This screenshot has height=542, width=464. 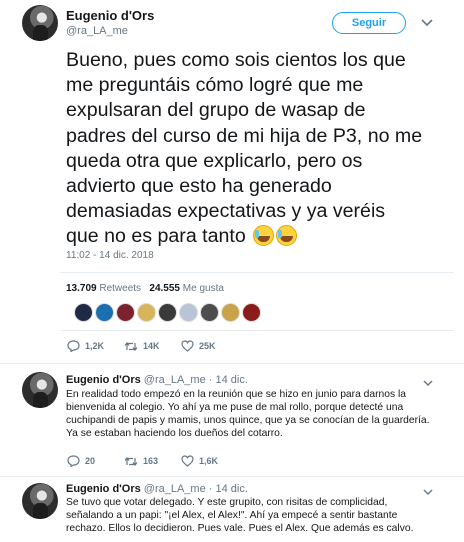 I want to click on engagement-stats: 13.709 Retweets 24.555 Me gusta, so click(x=145, y=288).